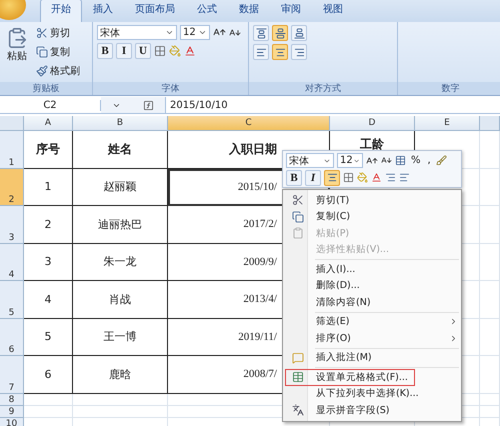 Image resolution: width=500 pixels, height=426 pixels. Describe the element at coordinates (61, 11) in the screenshot. I see `ribbon-tab: 开始` at that location.